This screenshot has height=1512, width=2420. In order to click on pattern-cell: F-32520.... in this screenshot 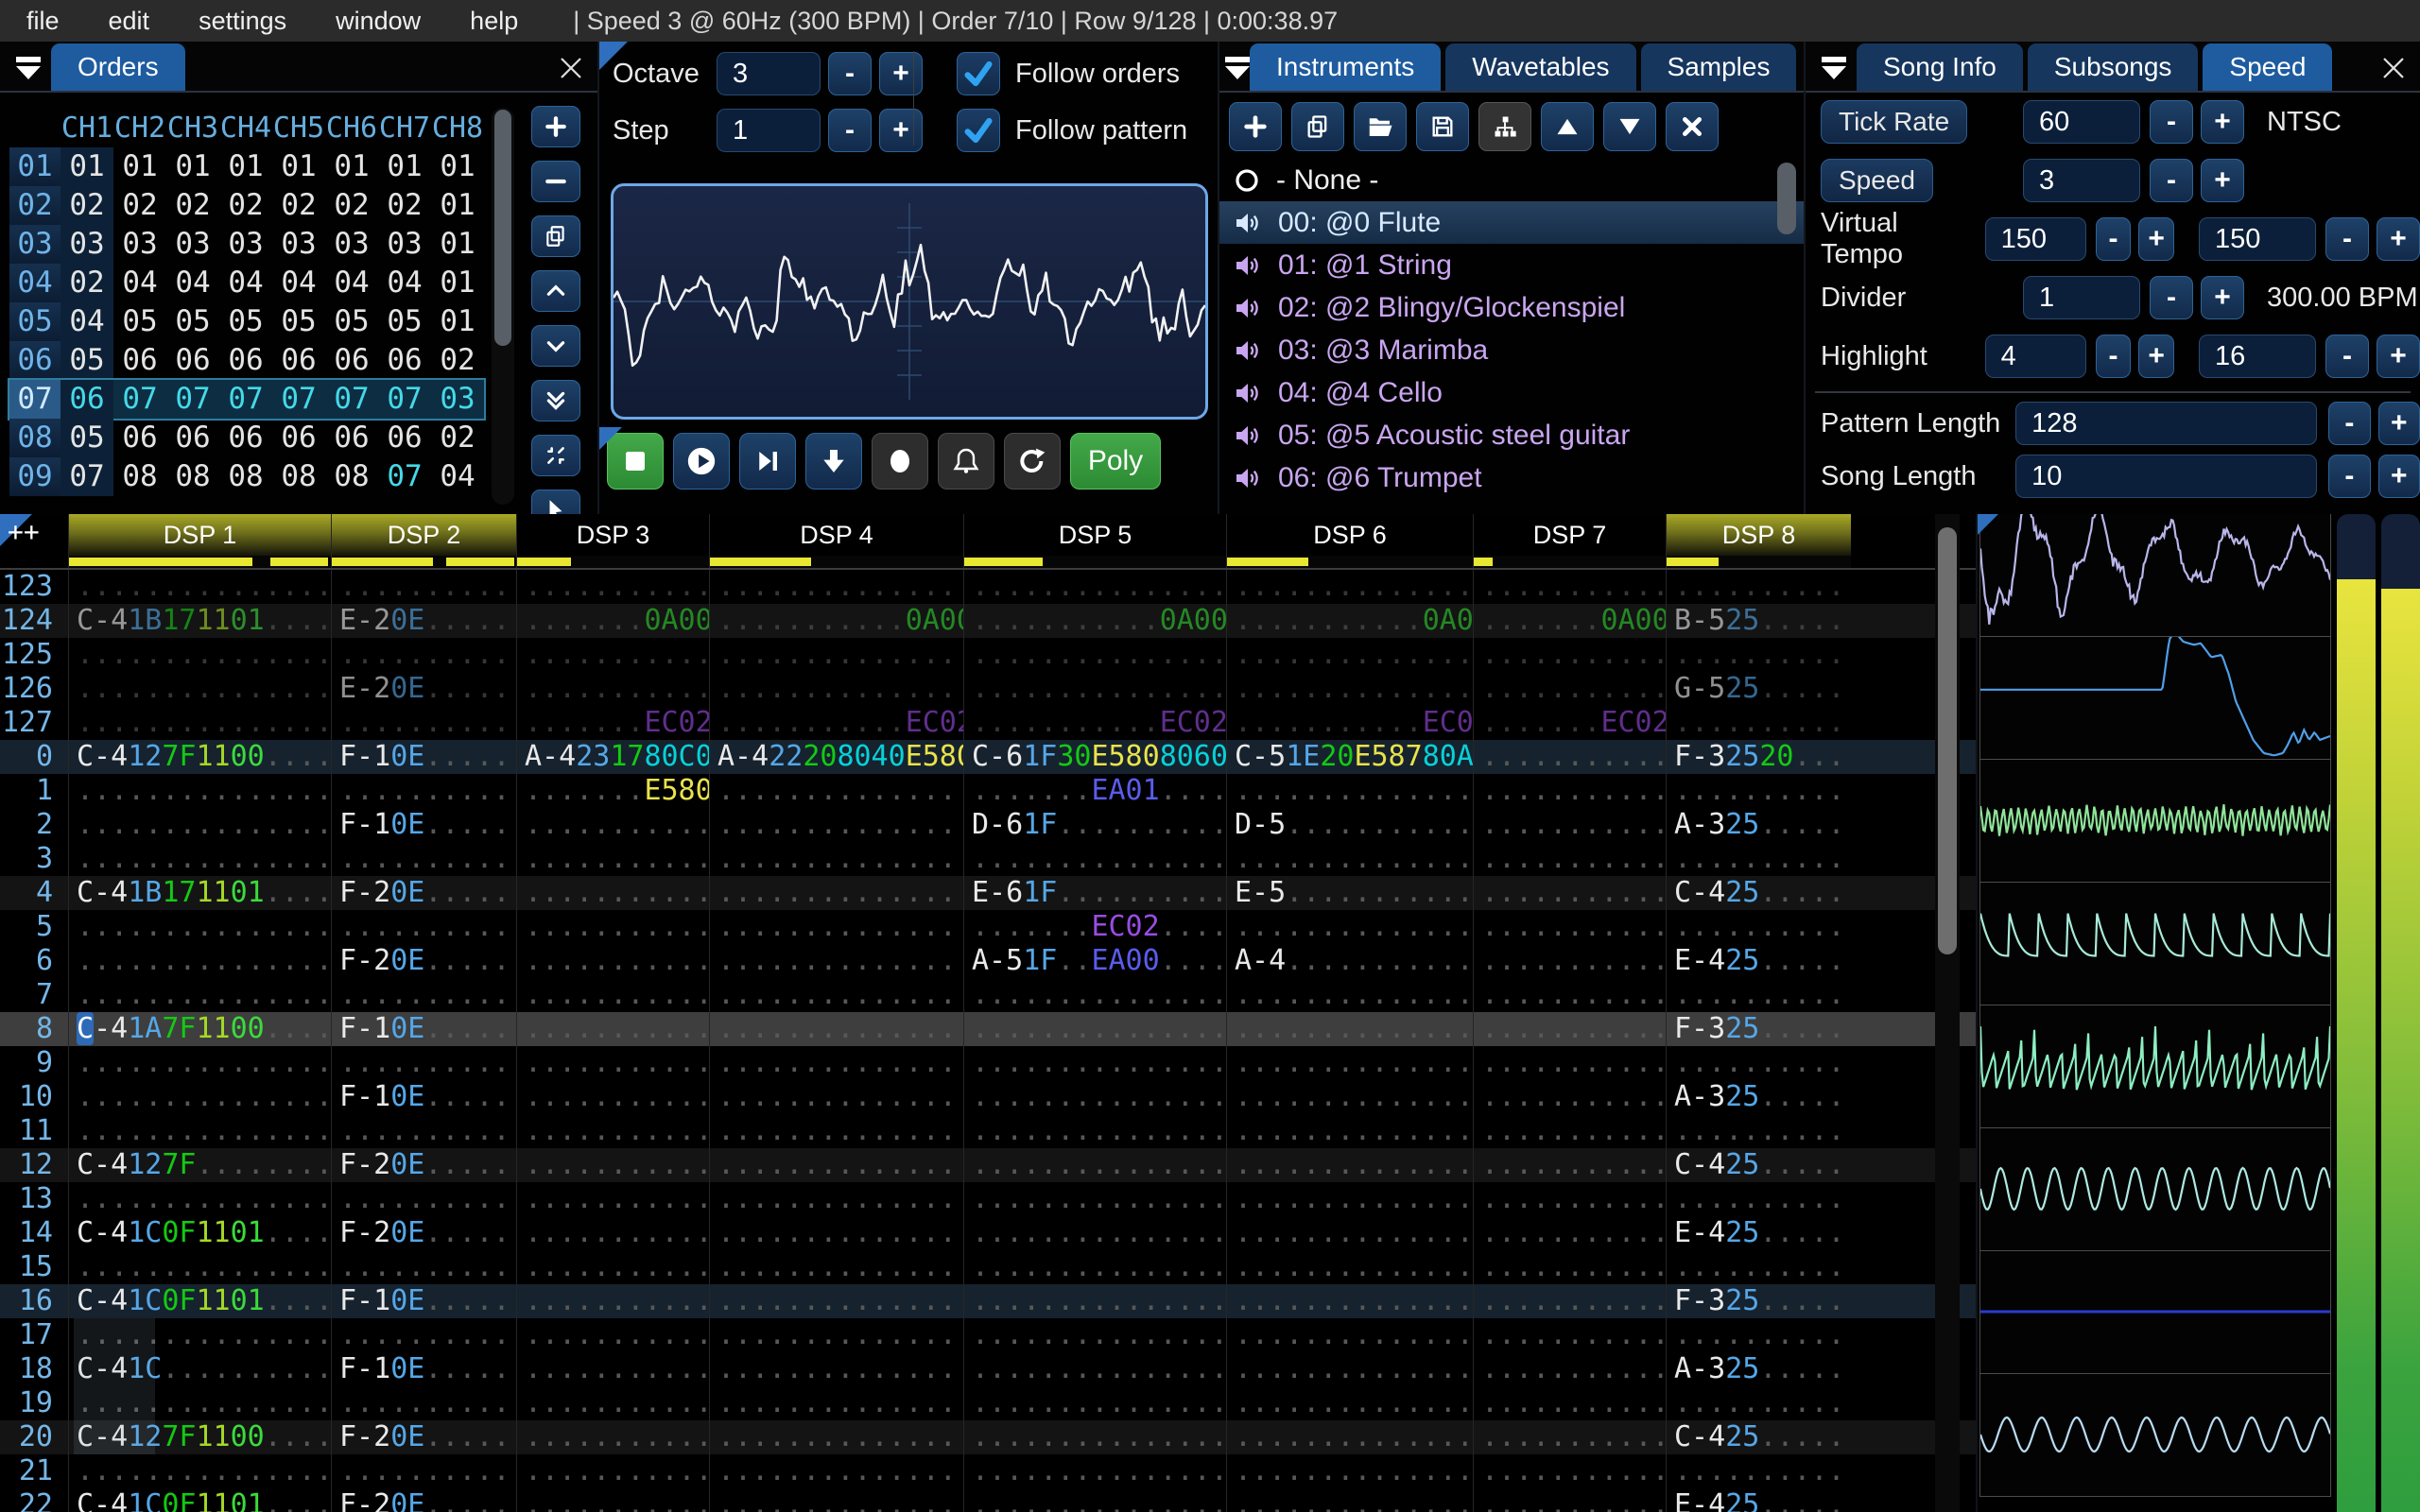, I will do `click(1758, 757)`.